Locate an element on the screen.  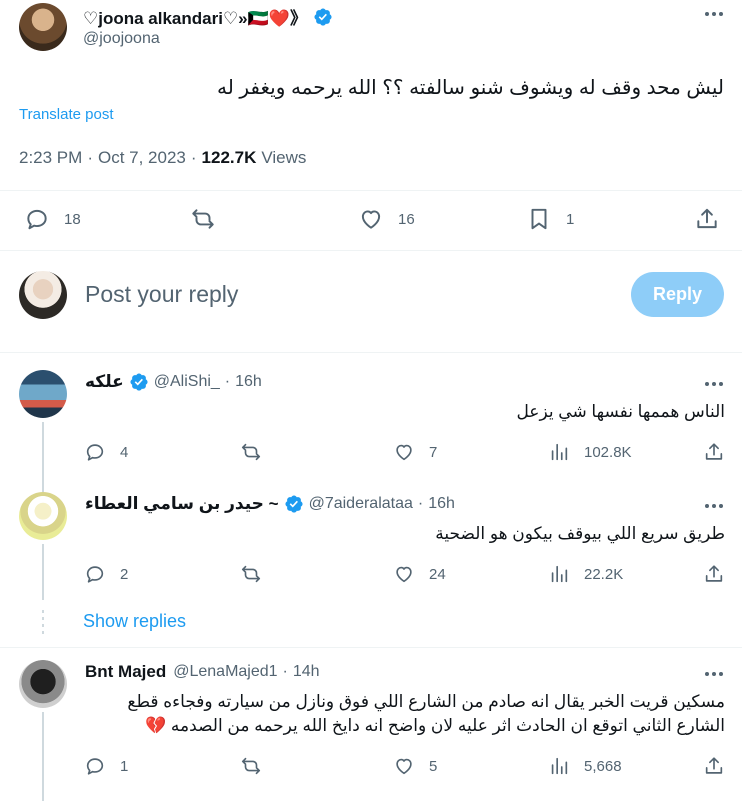
views-action: 5,668 is located at coordinates (585, 766).